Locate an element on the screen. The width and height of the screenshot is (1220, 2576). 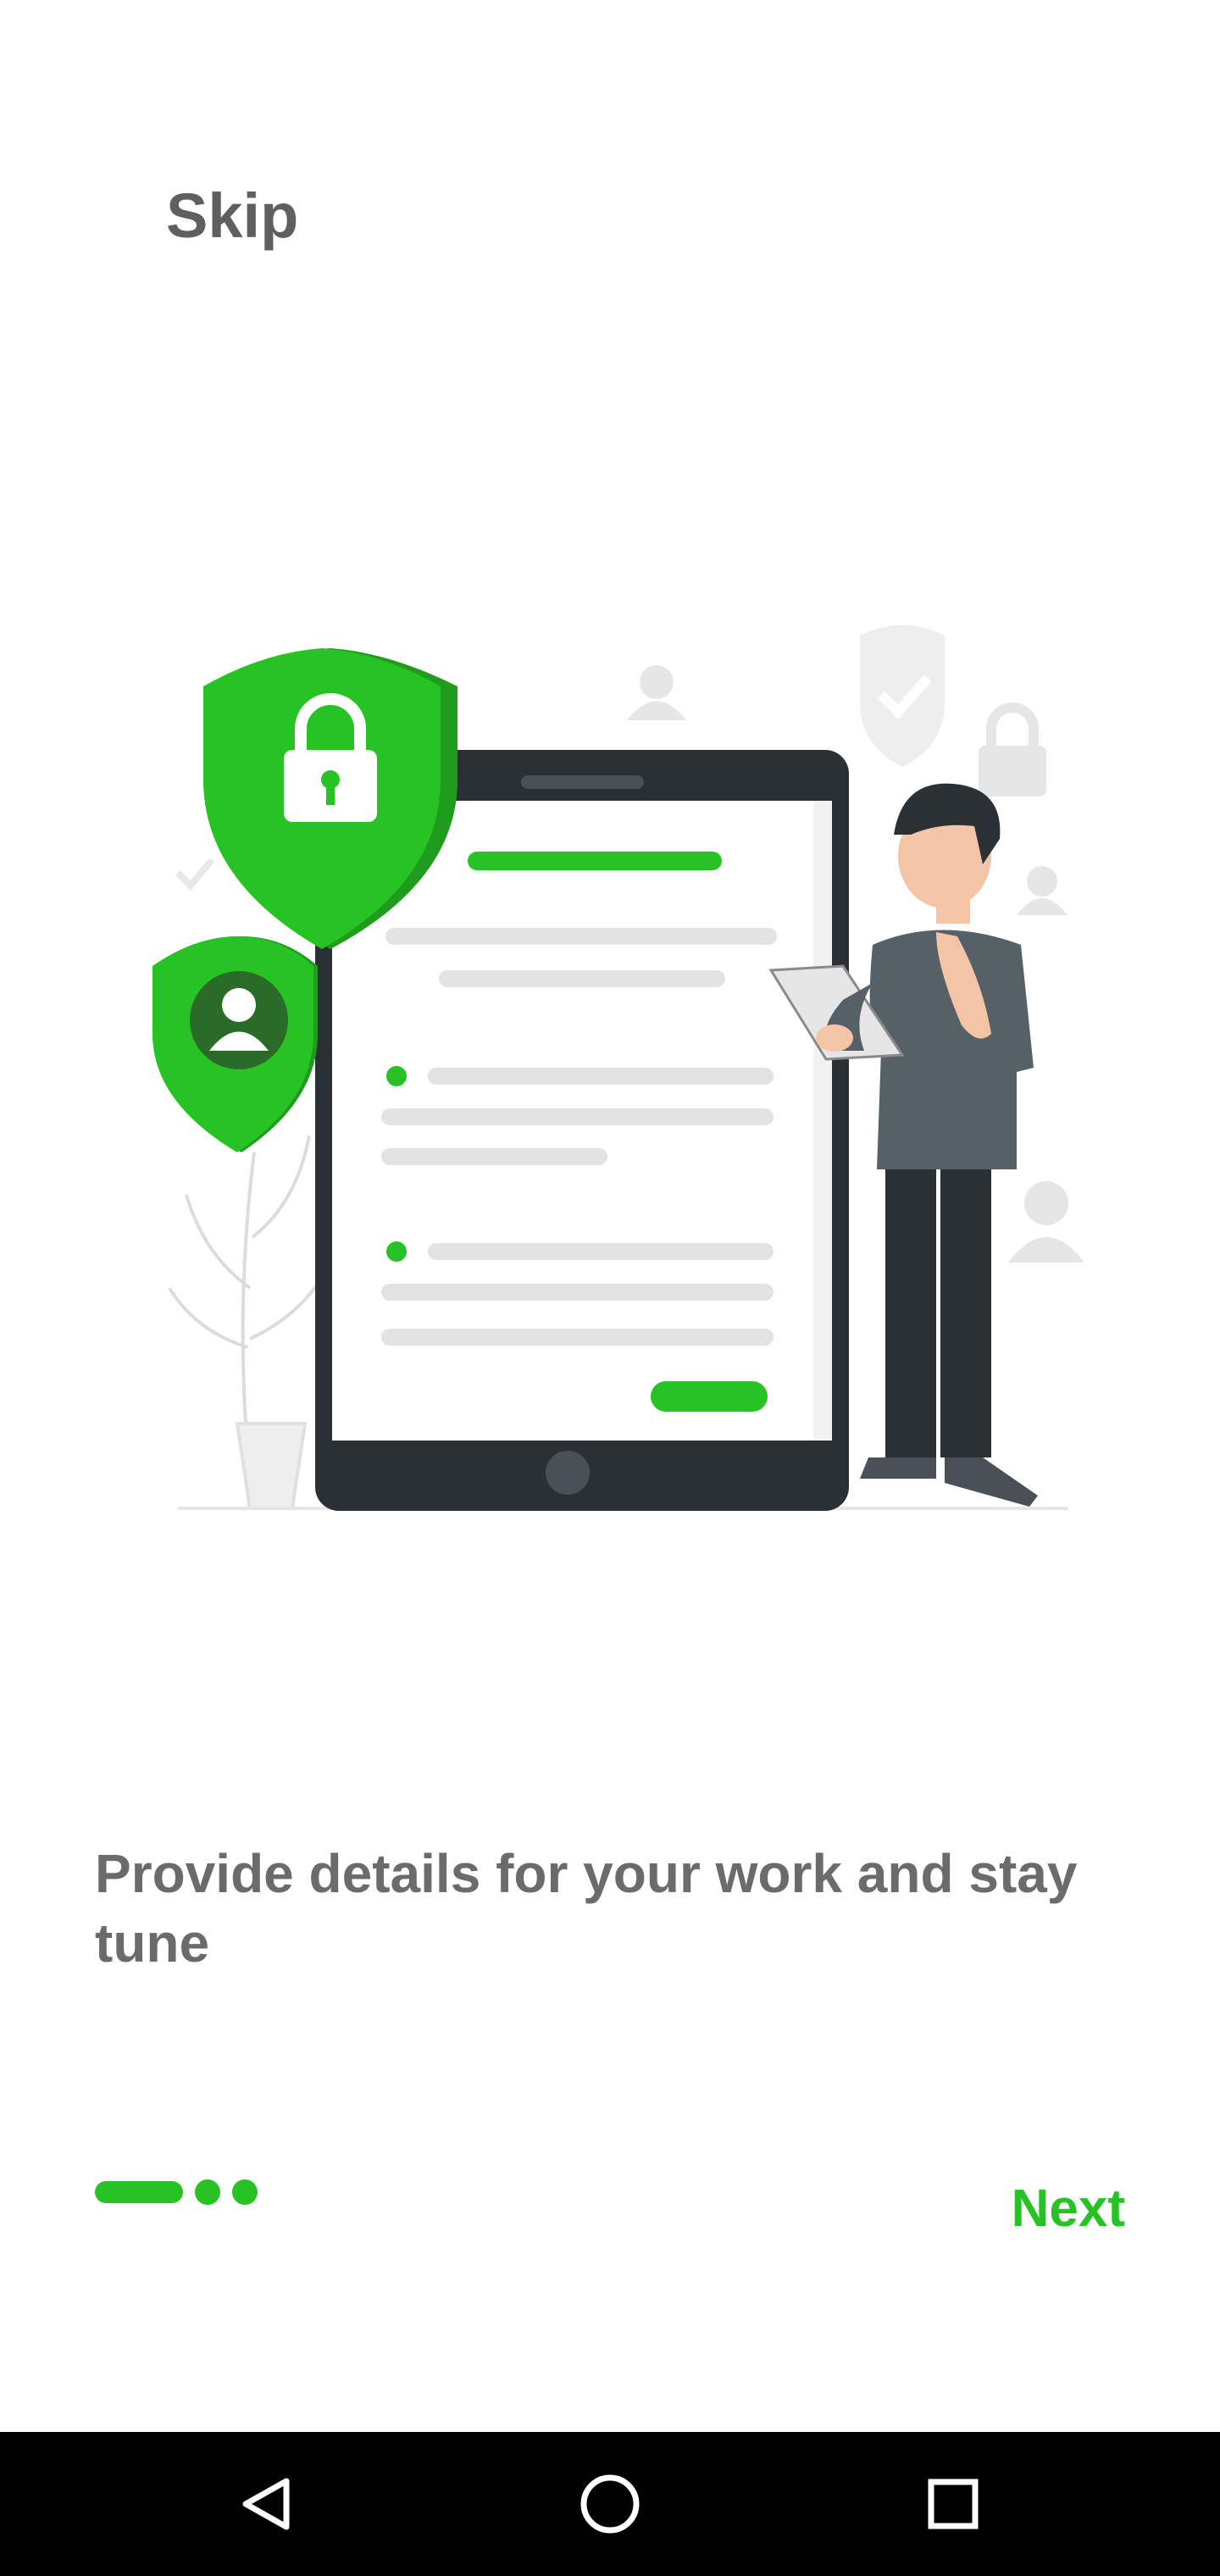
page-indicator is located at coordinates (176, 2192).